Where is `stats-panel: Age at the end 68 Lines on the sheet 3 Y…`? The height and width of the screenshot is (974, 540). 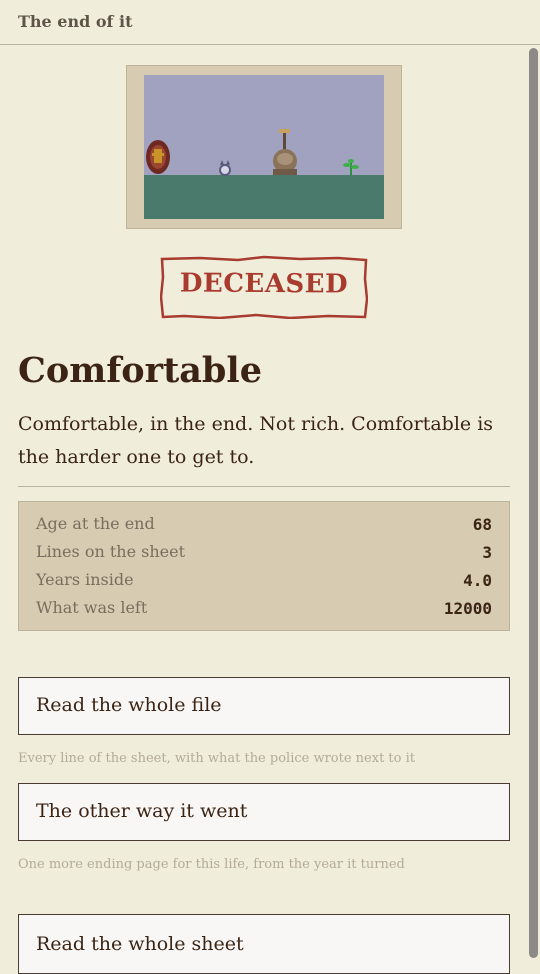 stats-panel: Age at the end 68 Lines on the sheet 3 Y… is located at coordinates (264, 566).